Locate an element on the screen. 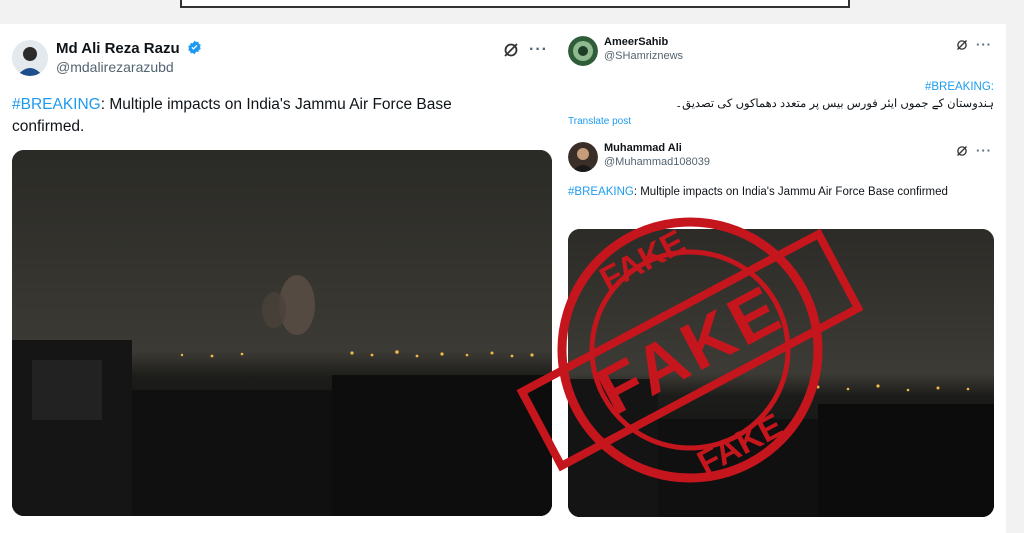 The height and width of the screenshot is (533, 1024). translate-post-link: Translate post is located at coordinates (599, 121).